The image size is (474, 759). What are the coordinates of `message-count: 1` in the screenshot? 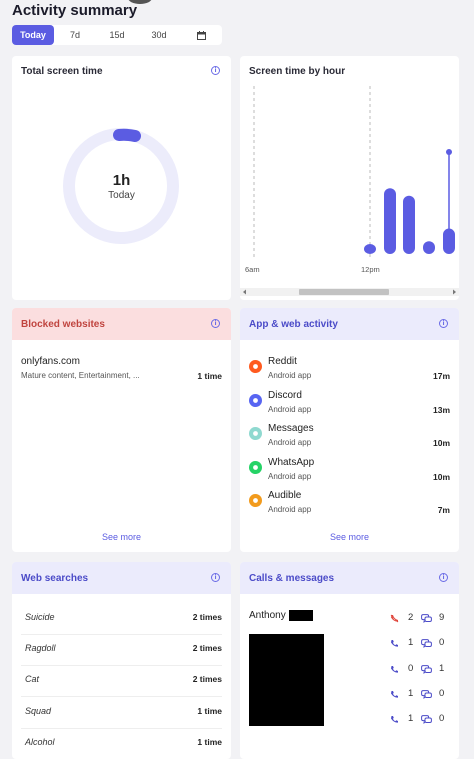 It's located at (442, 668).